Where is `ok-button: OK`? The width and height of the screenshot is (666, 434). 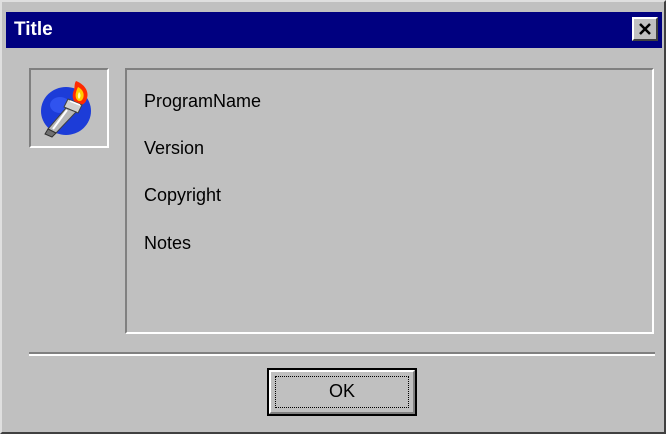 ok-button: OK is located at coordinates (342, 392).